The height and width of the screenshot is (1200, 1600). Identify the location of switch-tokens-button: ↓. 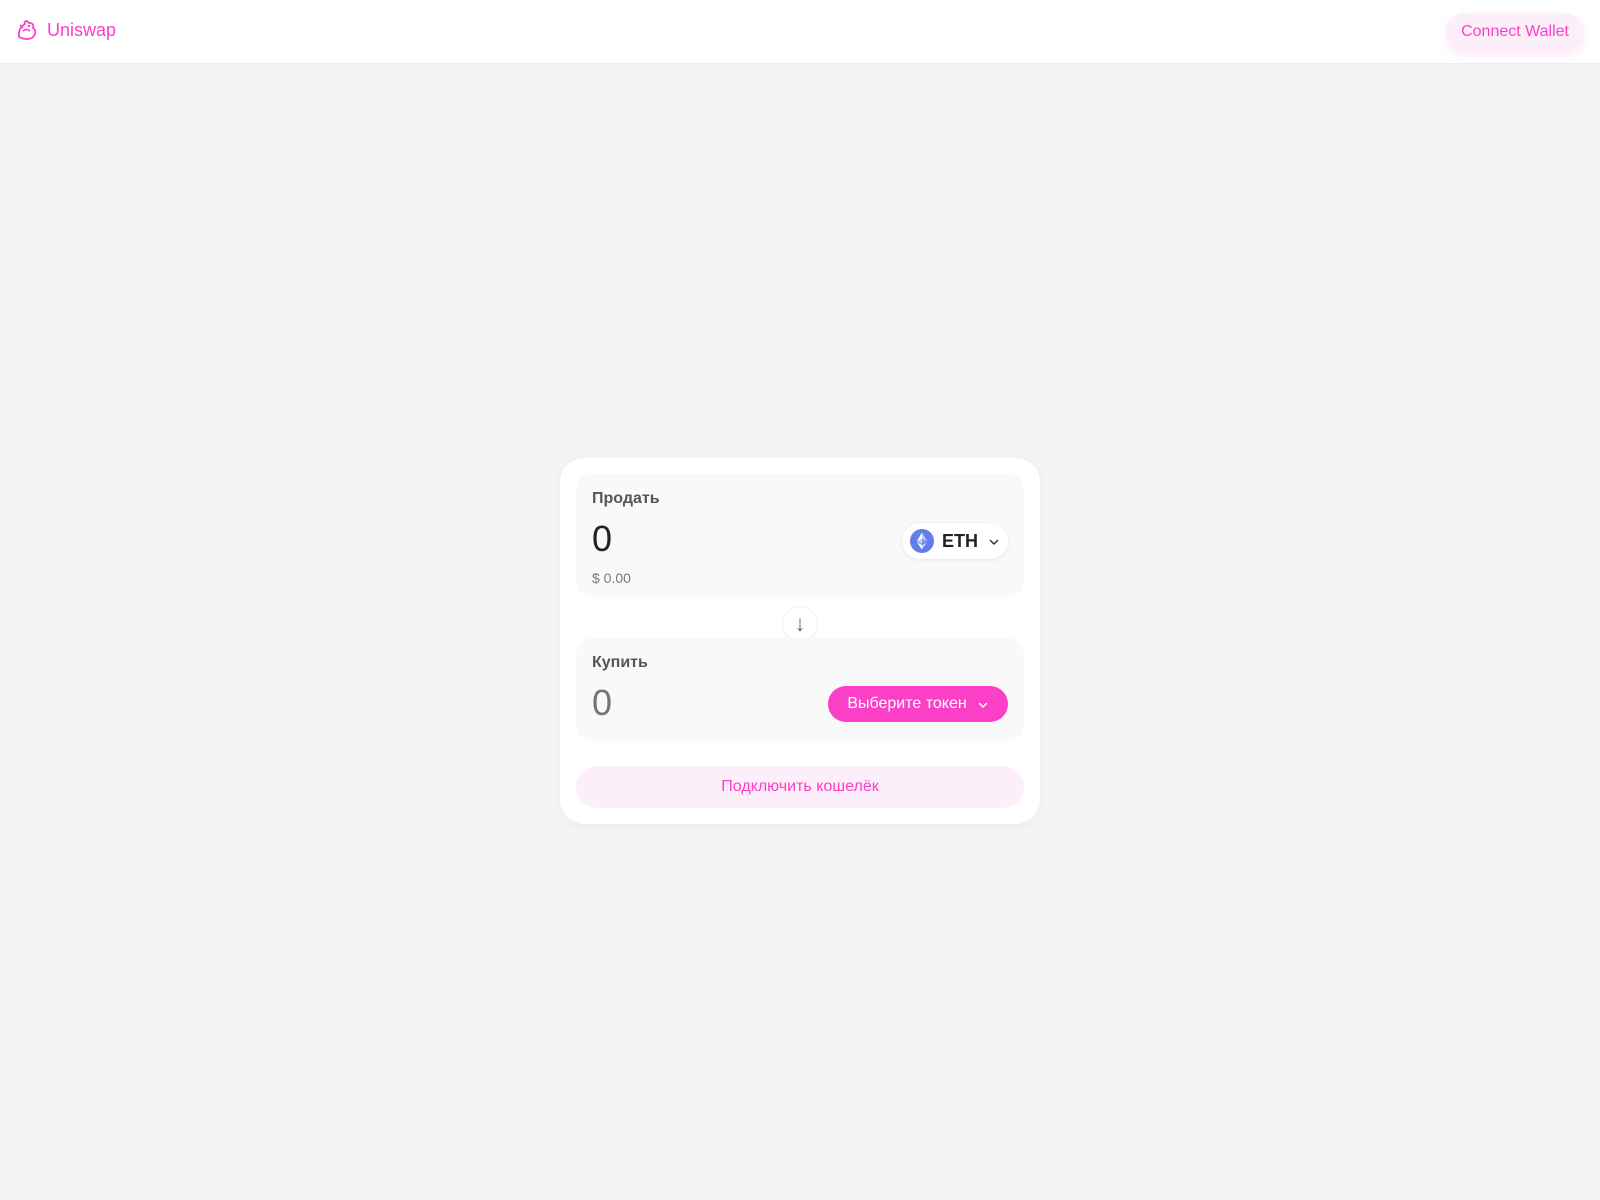
(800, 624).